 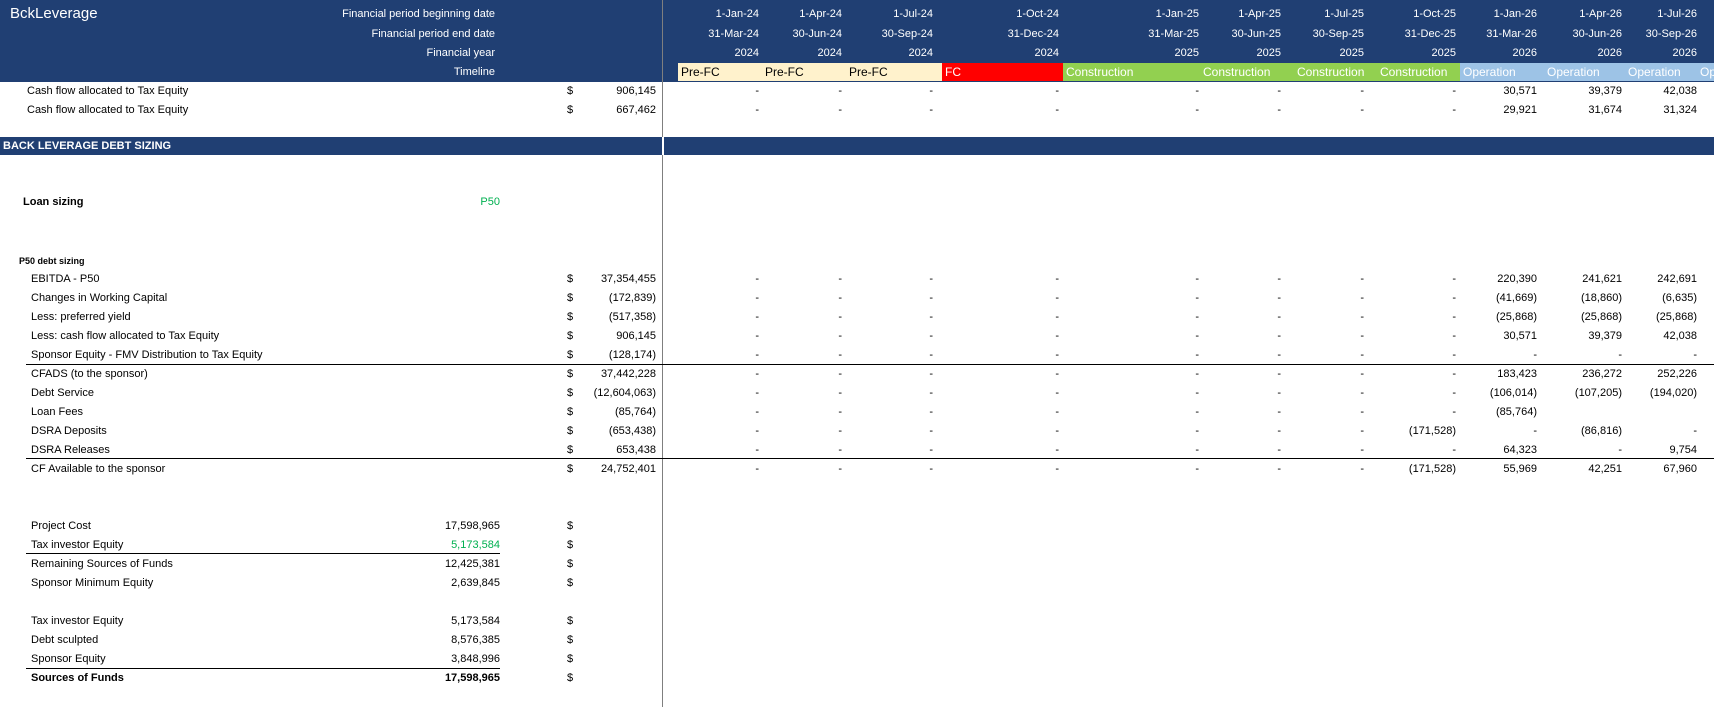 What do you see at coordinates (632, 431) in the screenshot?
I see `row-total: (653,438)` at bounding box center [632, 431].